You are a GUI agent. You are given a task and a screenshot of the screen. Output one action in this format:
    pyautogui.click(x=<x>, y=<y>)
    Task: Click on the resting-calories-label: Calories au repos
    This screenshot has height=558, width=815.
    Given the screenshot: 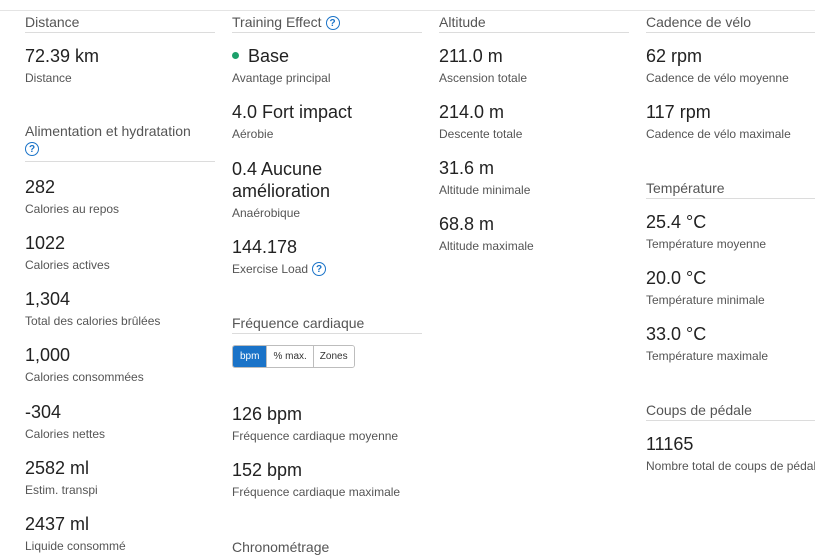 What is the action you would take?
    pyautogui.click(x=72, y=209)
    